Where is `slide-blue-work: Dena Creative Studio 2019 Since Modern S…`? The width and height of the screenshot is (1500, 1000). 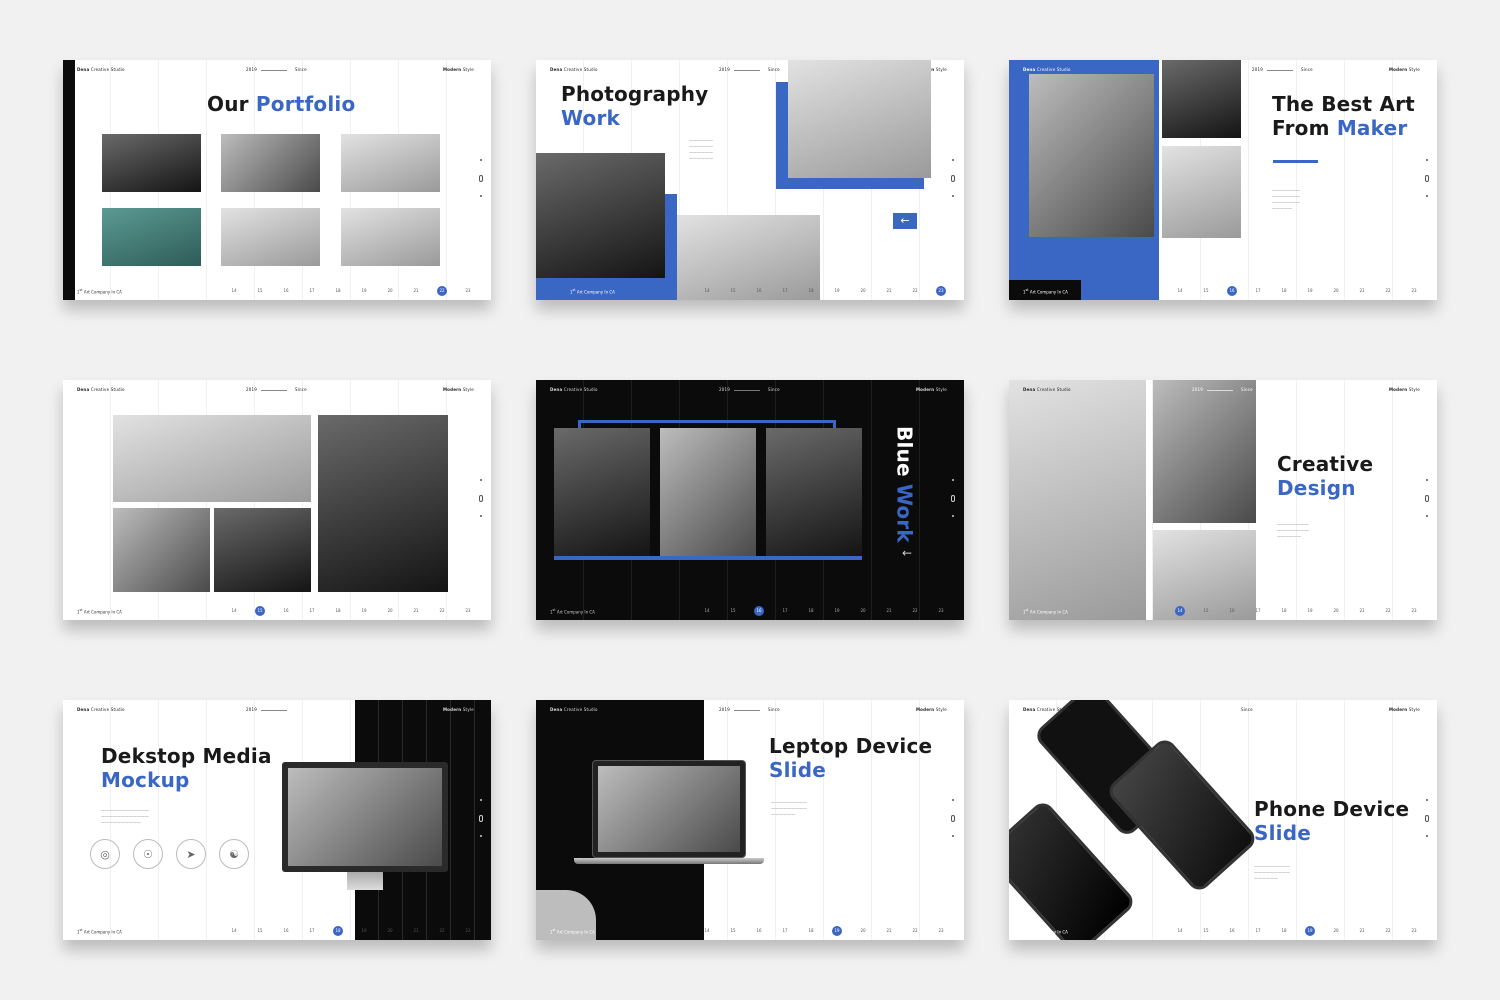 slide-blue-work: Dena Creative Studio 2019 Since Modern S… is located at coordinates (750, 500).